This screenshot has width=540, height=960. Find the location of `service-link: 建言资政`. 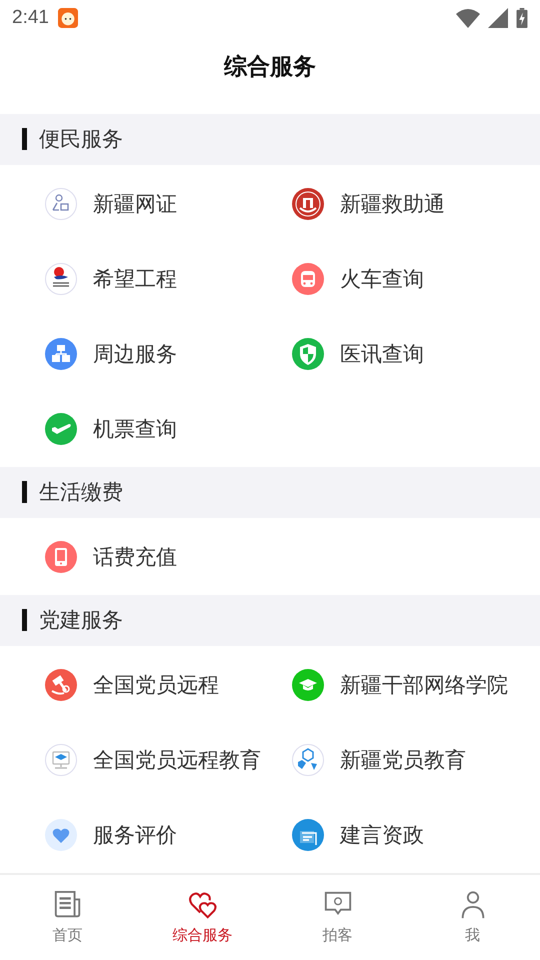

service-link: 建言资政 is located at coordinates (382, 835).